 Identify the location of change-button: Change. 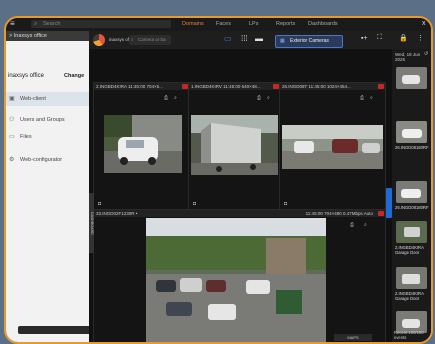
(74, 76).